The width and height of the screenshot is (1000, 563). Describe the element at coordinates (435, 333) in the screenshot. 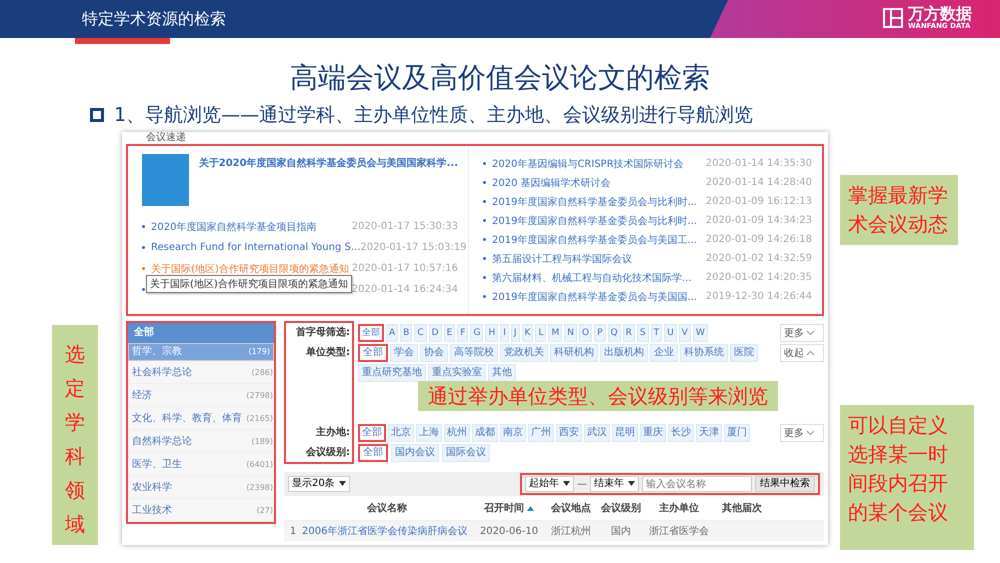

I see `filter-chip: D` at that location.